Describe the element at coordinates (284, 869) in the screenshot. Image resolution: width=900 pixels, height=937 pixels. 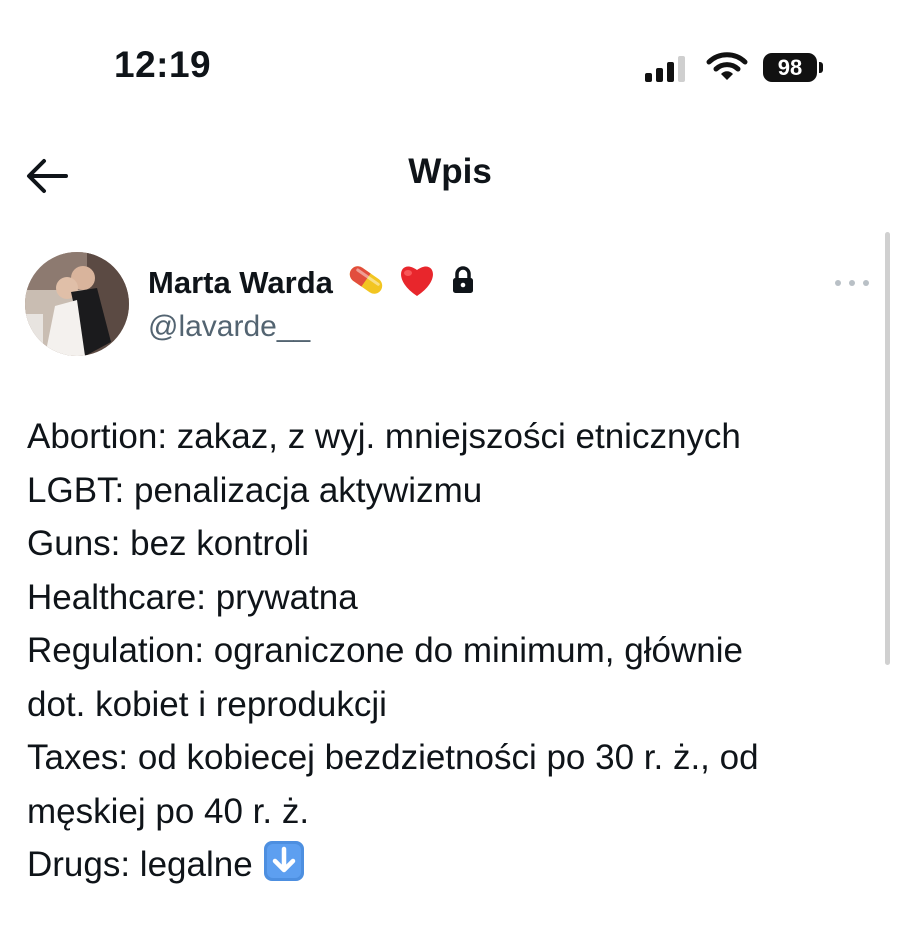
I see `down-arrow-icon` at that location.